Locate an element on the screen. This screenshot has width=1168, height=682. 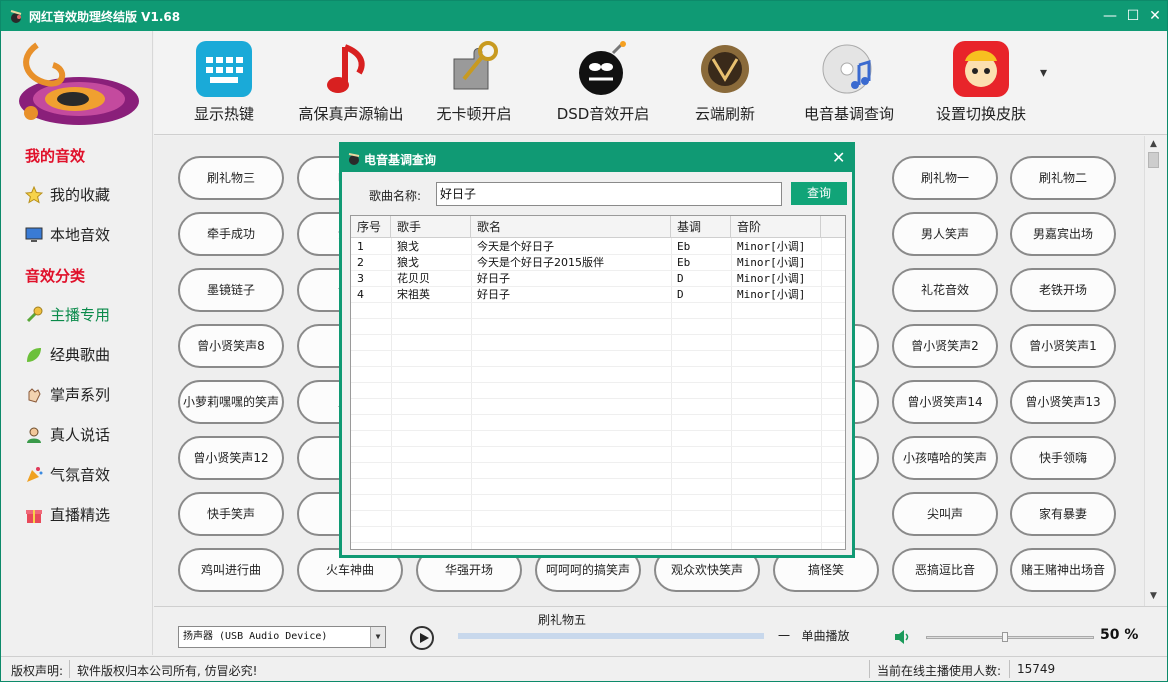
sound-button: 小萝莉嘿嘿的笑声 is located at coordinates (231, 402).